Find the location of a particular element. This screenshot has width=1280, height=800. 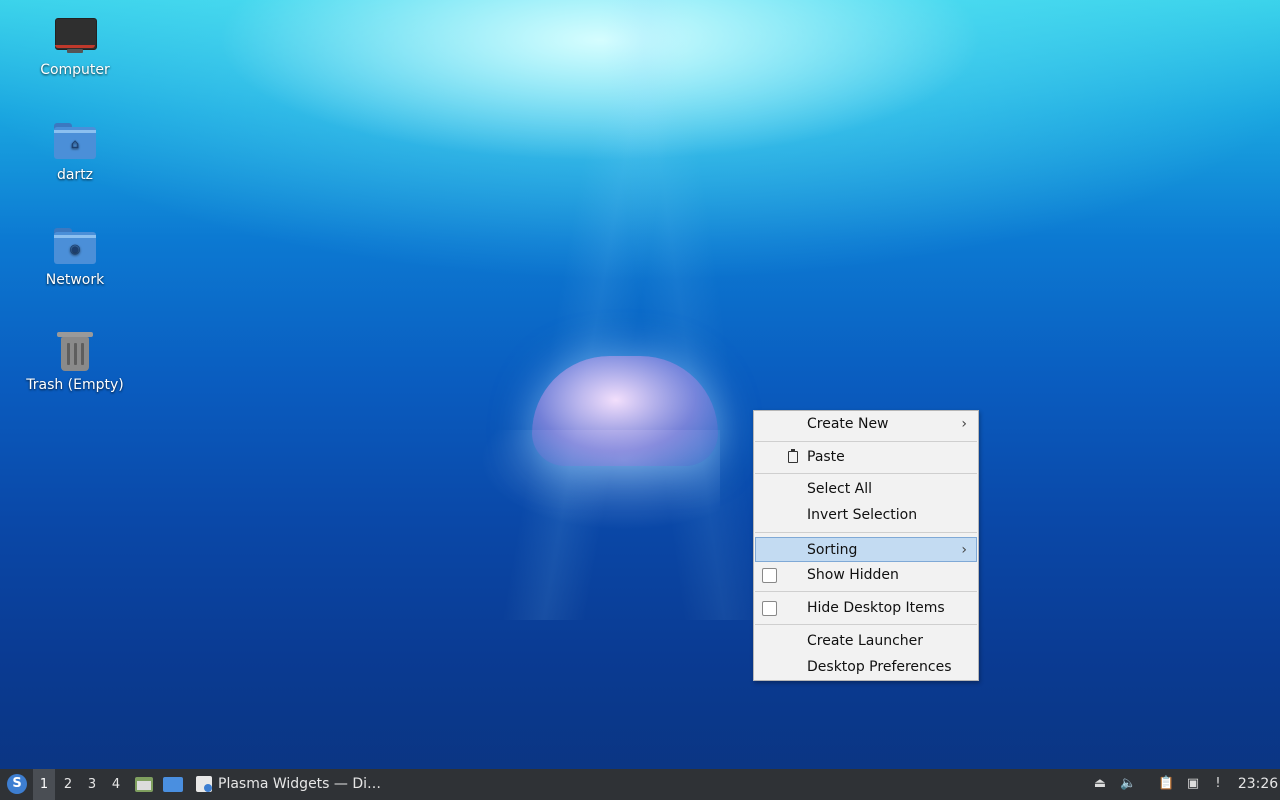

workspace-3: 3 is located at coordinates (92, 784).